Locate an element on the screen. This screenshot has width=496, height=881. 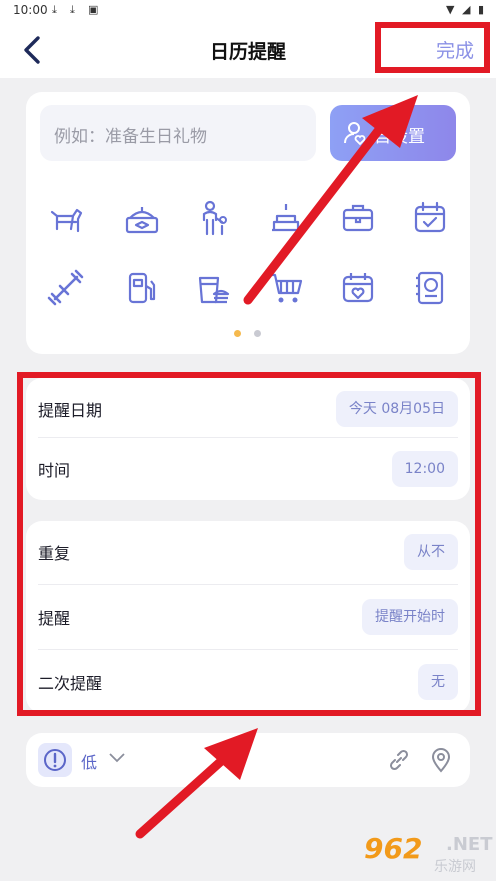
reminder-title-input: 例如：准备生日礼物 is located at coordinates (178, 133).